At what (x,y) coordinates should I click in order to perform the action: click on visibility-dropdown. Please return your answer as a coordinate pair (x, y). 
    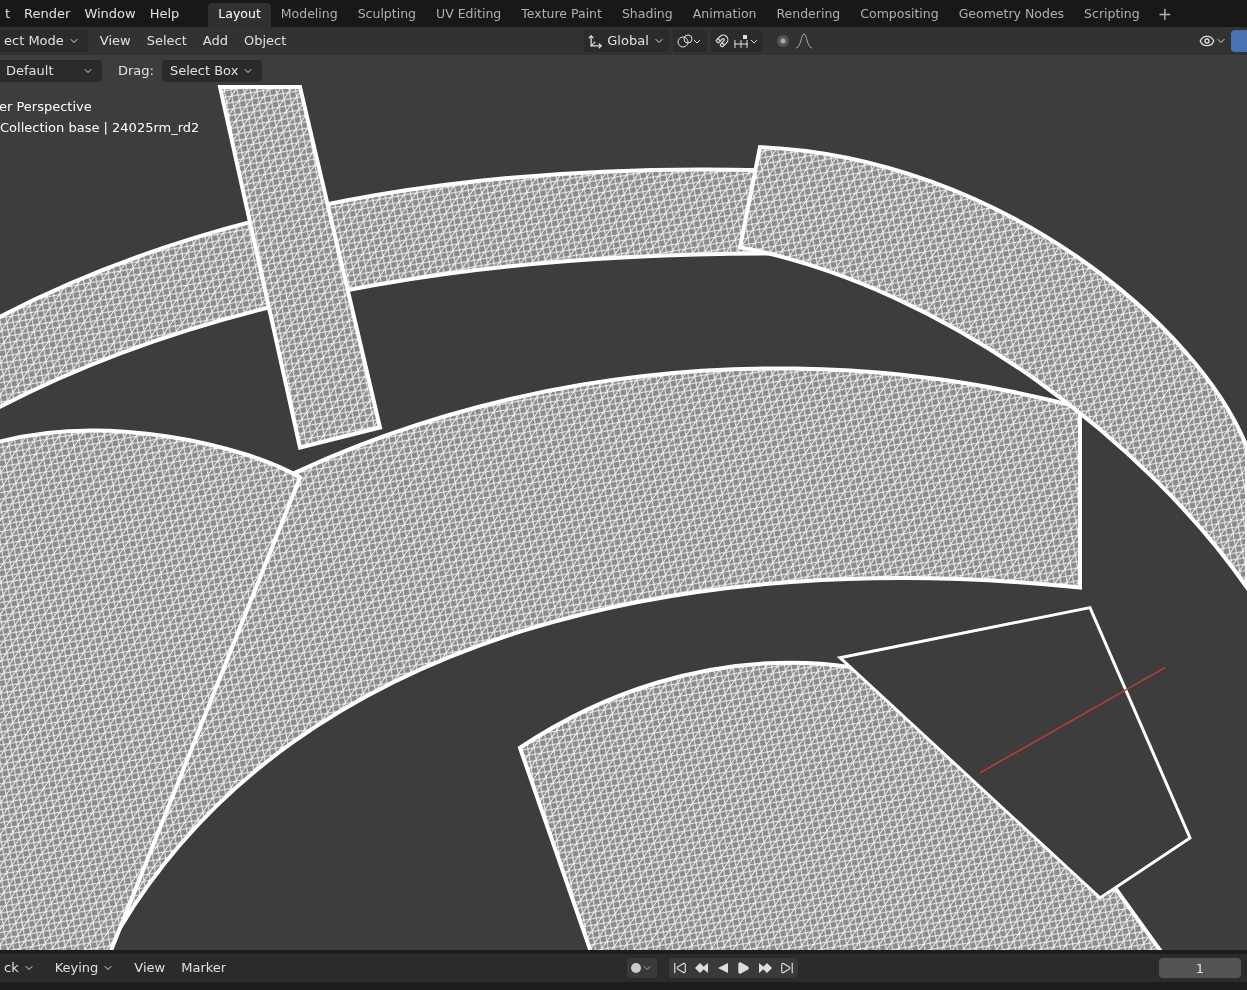
    Looking at the image, I should click on (1213, 41).